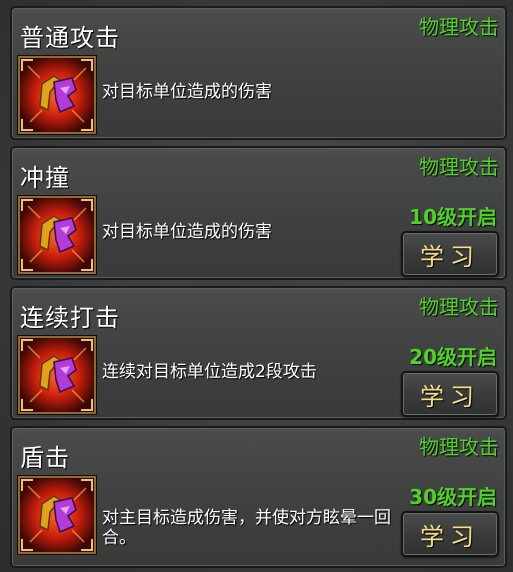 The width and height of the screenshot is (513, 572). Describe the element at coordinates (453, 497) in the screenshot. I see `unlock-level: 30级开启` at that location.